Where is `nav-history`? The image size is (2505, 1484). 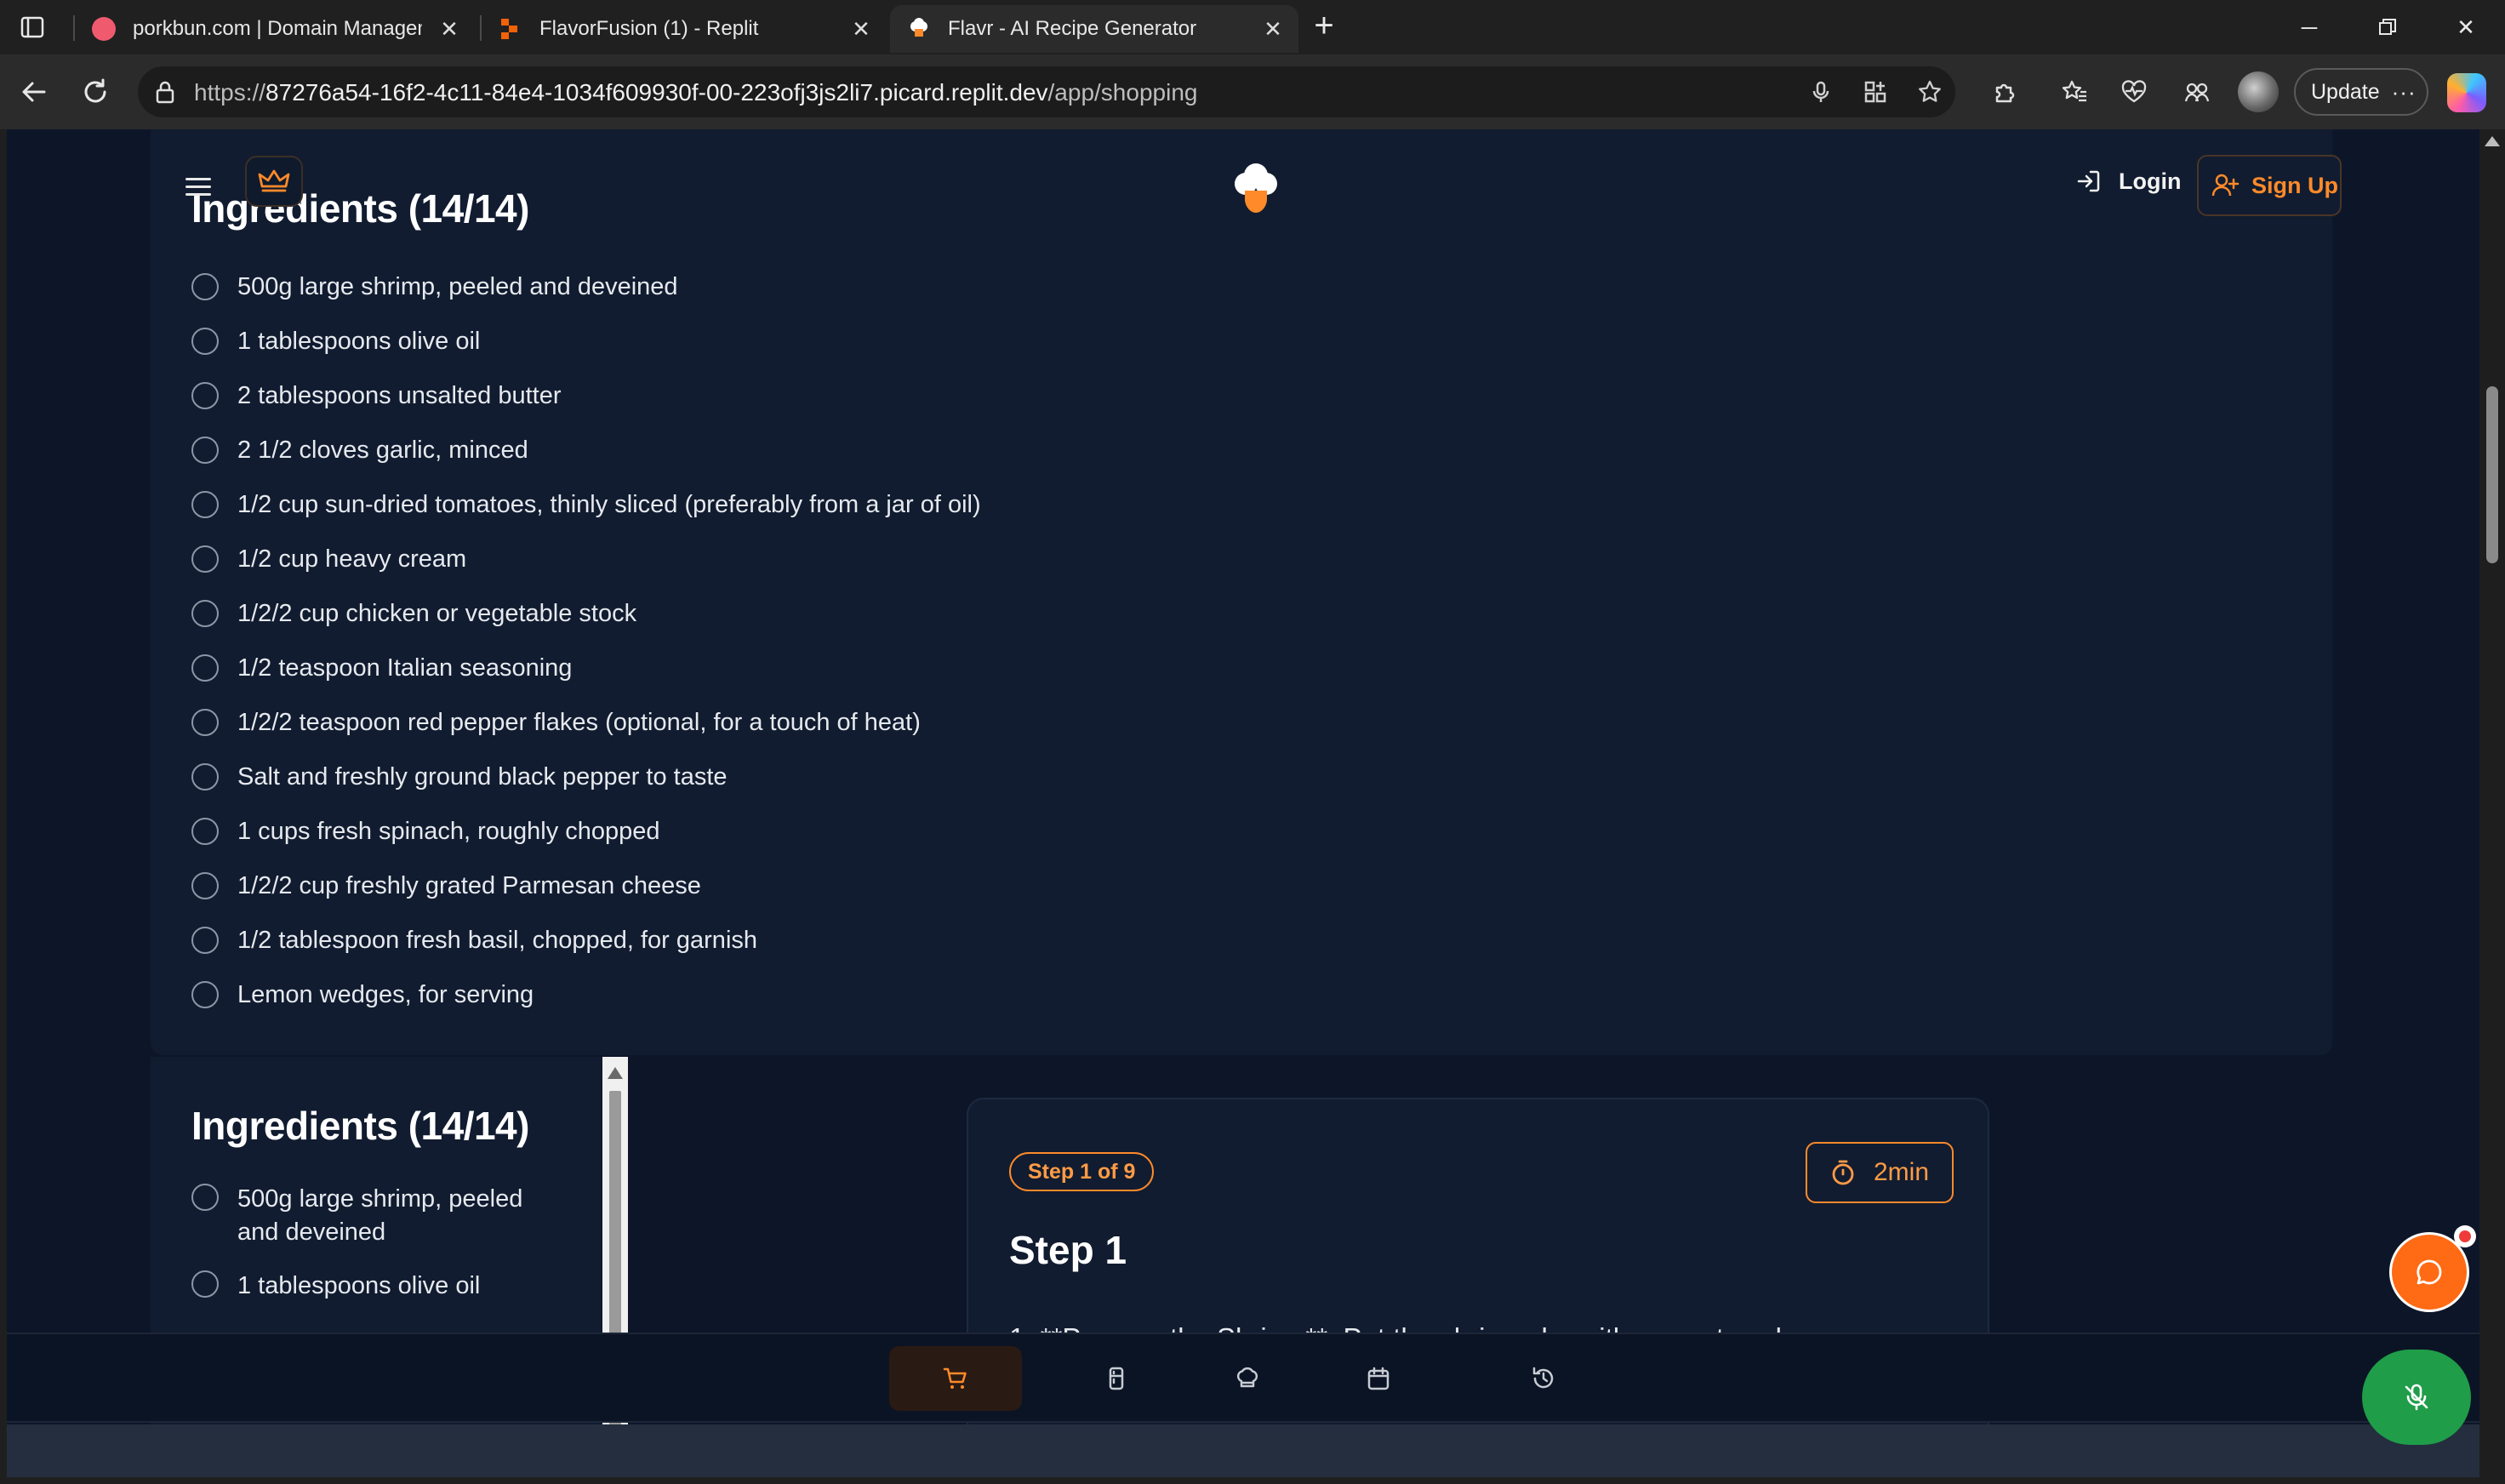 nav-history is located at coordinates (1543, 1378).